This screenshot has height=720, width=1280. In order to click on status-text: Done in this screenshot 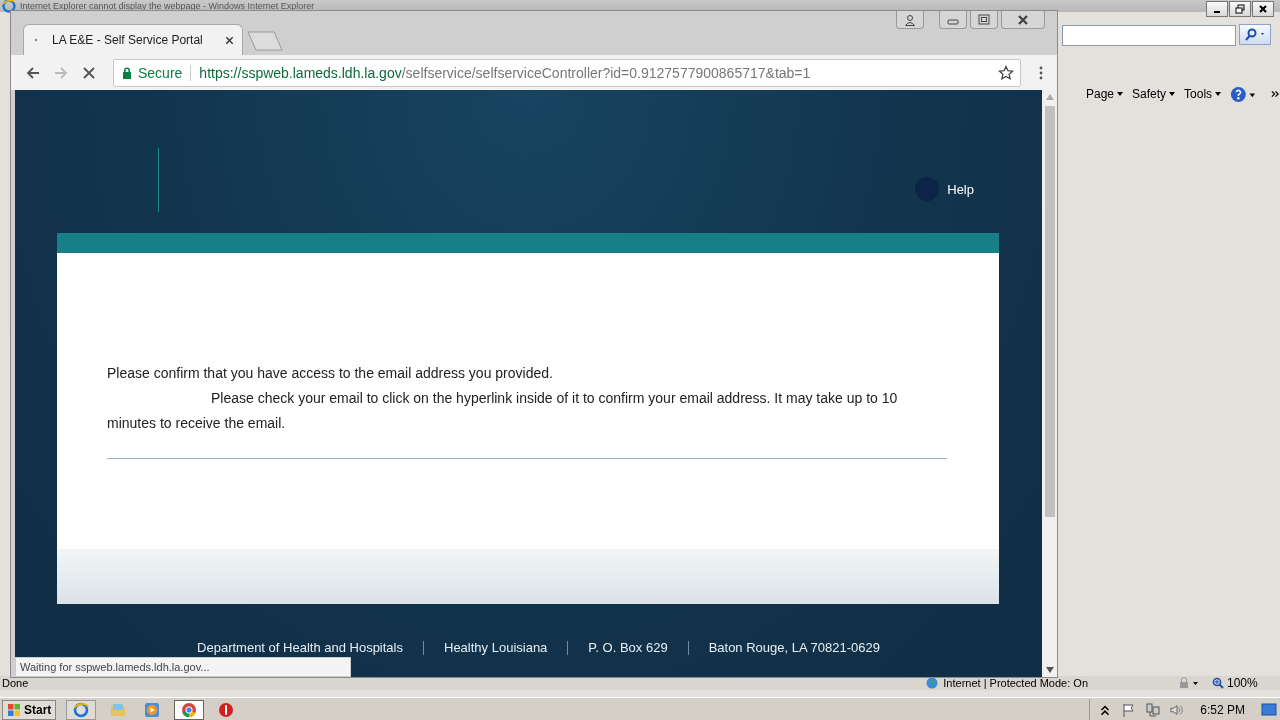, I will do `click(15, 683)`.